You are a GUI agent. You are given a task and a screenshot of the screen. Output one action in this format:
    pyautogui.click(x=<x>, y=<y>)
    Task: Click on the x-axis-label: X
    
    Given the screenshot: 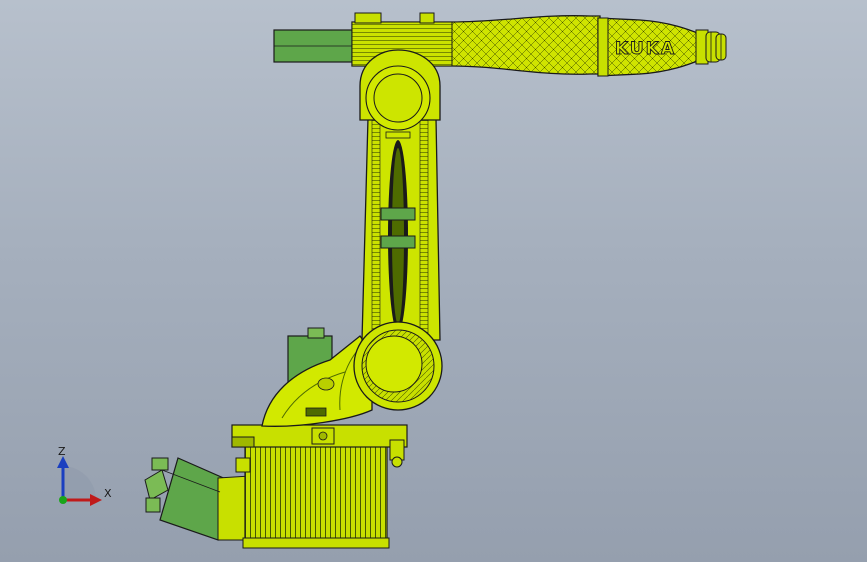 What is the action you would take?
    pyautogui.click(x=108, y=493)
    